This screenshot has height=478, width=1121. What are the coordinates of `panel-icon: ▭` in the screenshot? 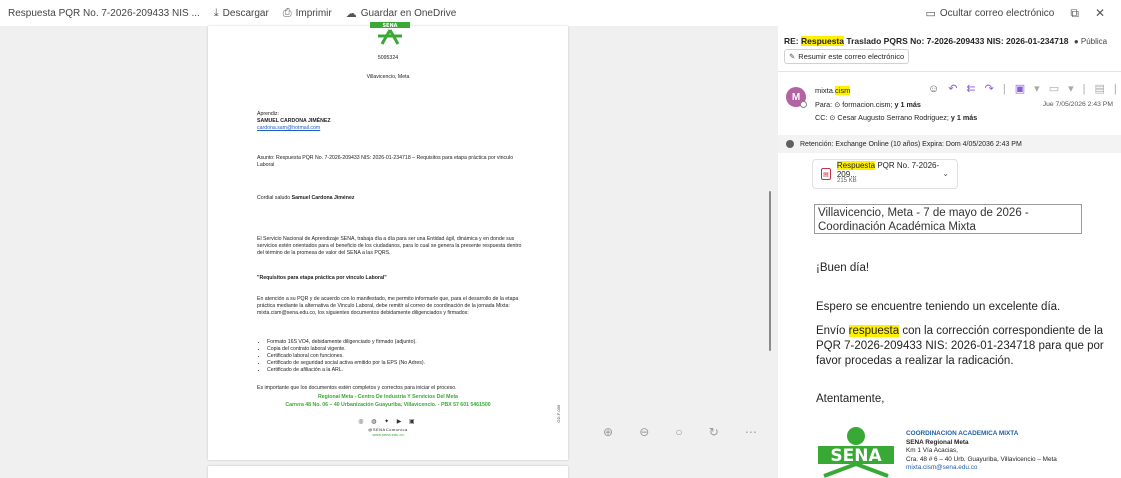 It's located at (930, 13).